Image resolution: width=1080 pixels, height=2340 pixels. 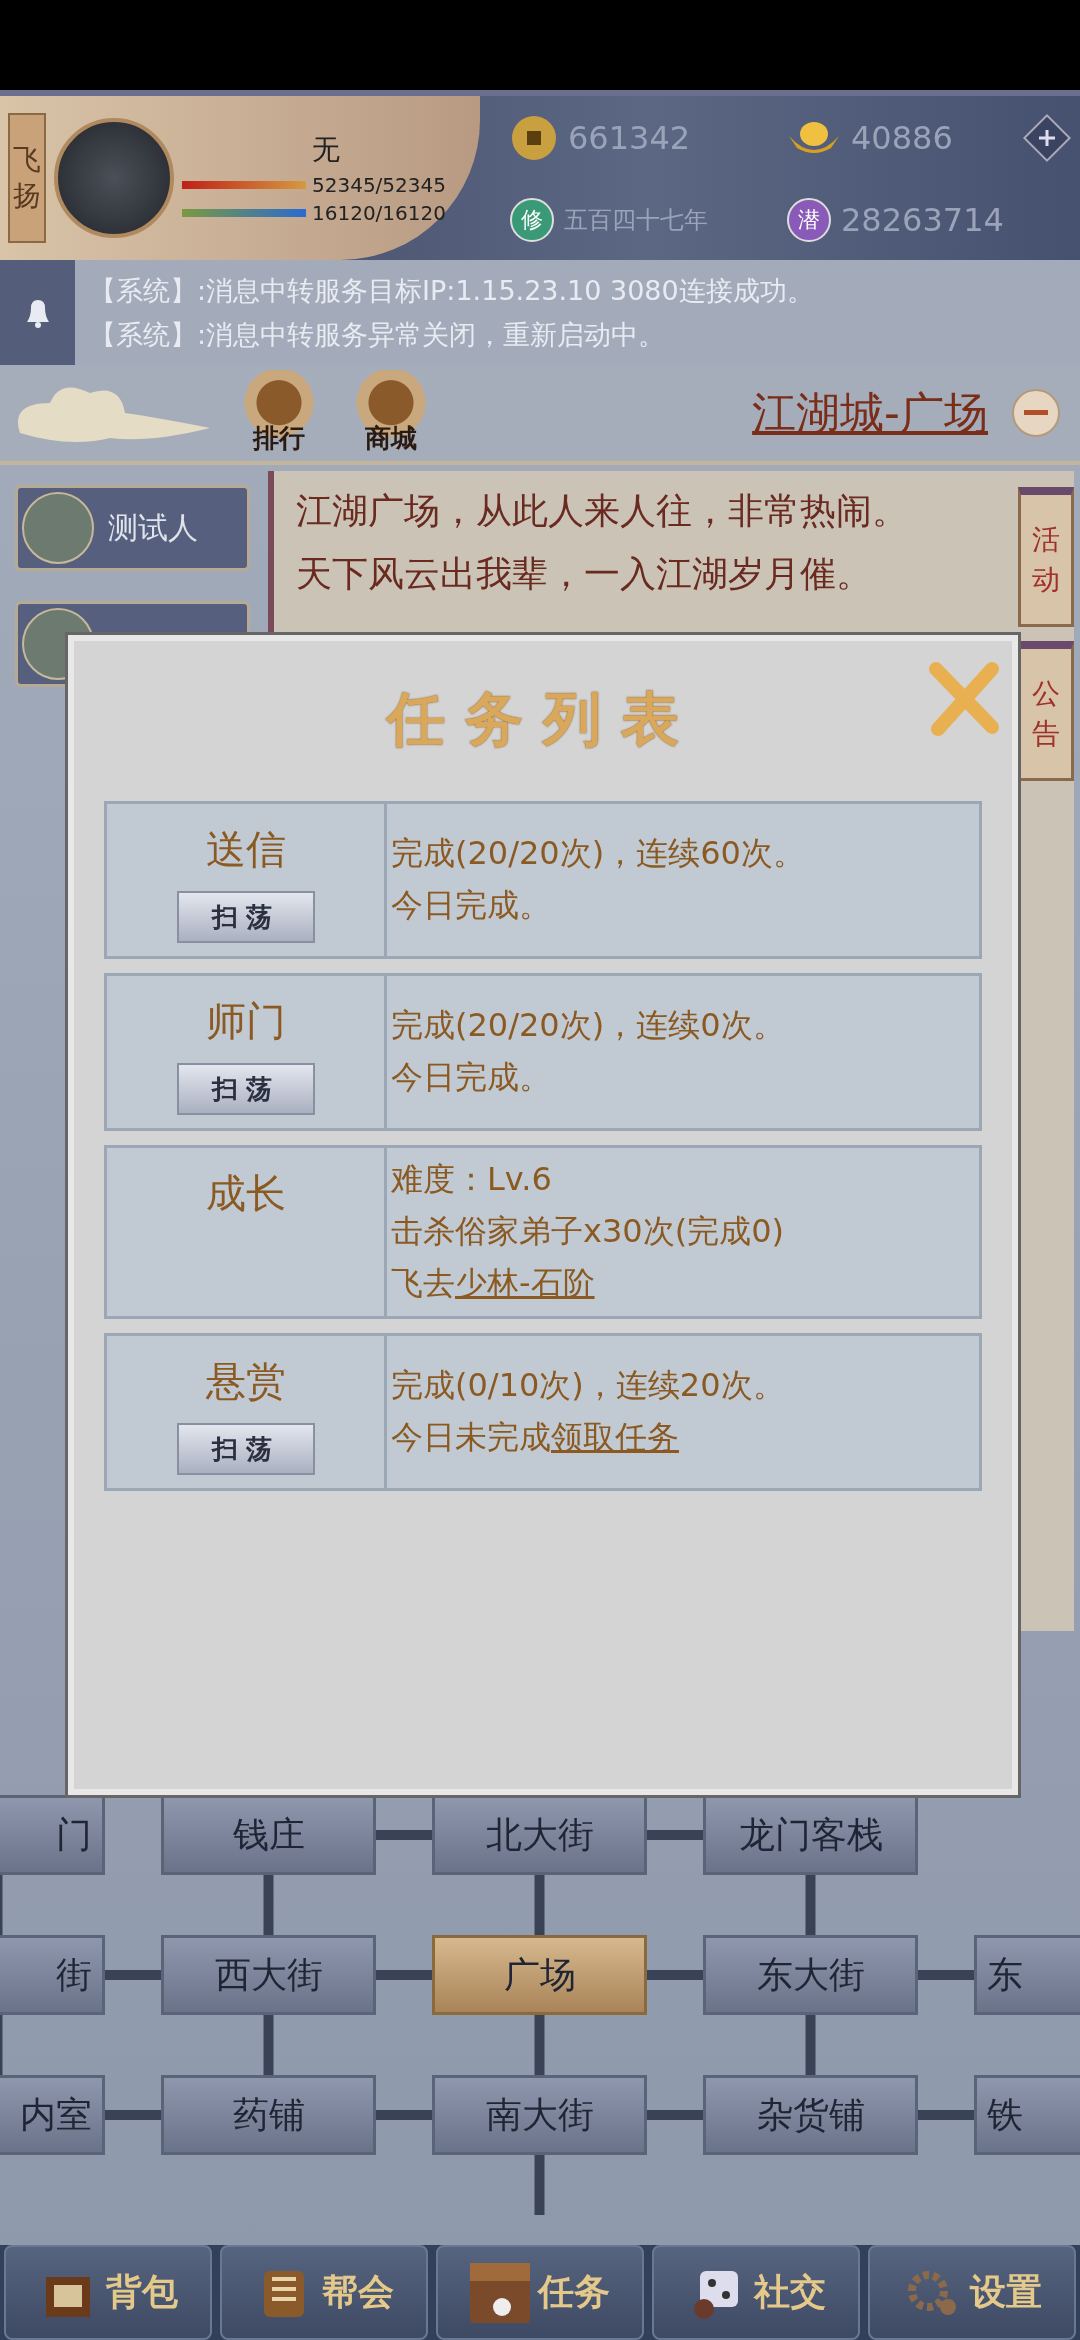 I want to click on close-icon, so click(x=964, y=699).